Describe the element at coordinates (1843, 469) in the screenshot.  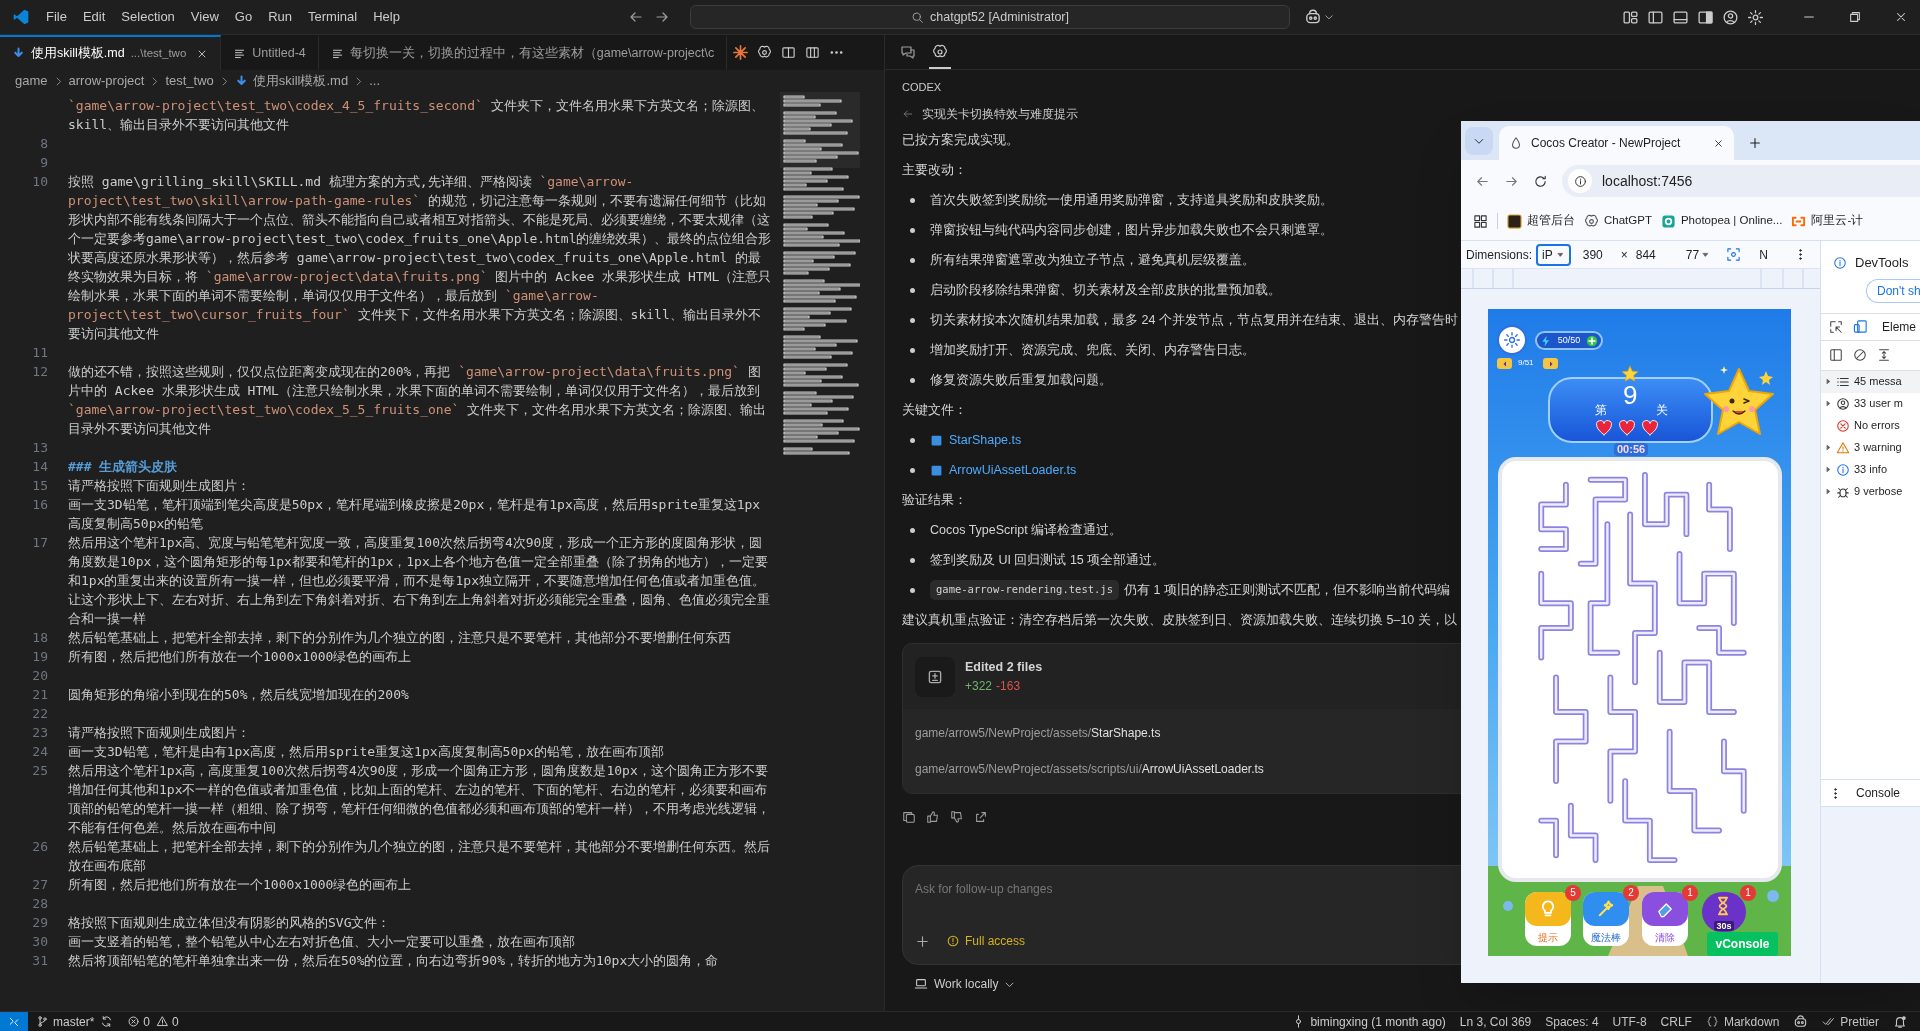
I see `info-icon` at that location.